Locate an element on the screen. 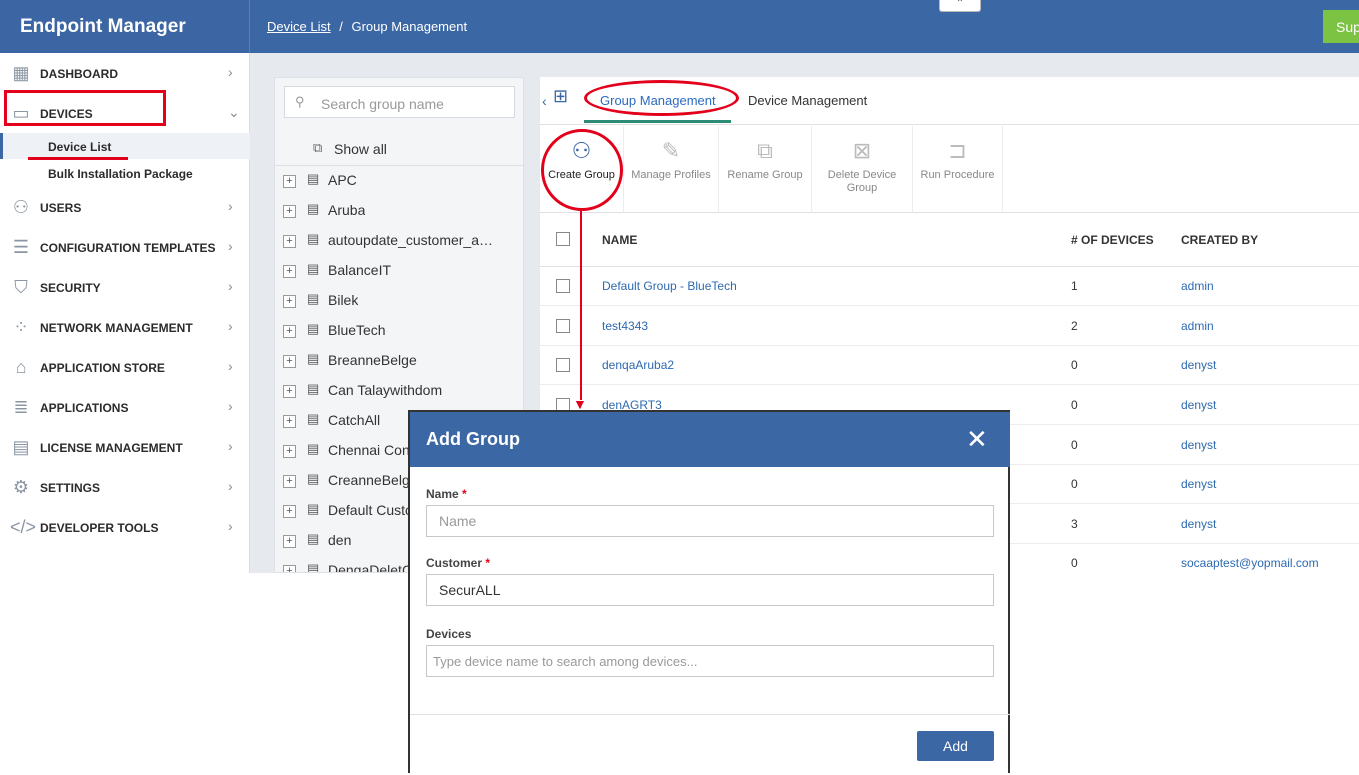 The height and width of the screenshot is (775, 1359). tree-item: + ▤ BalanceIT is located at coordinates (399, 272).